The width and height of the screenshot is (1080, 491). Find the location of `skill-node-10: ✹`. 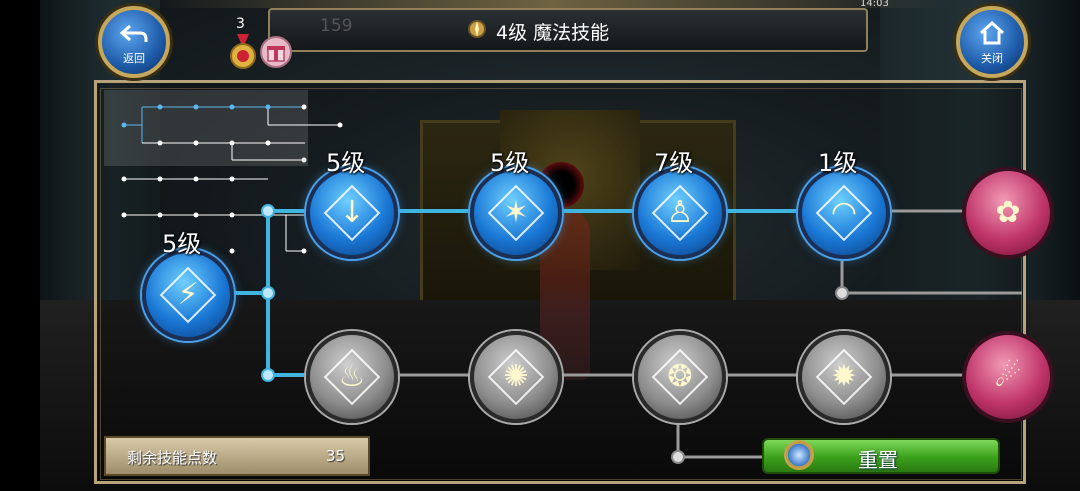

skill-node-10: ✹ is located at coordinates (844, 377).